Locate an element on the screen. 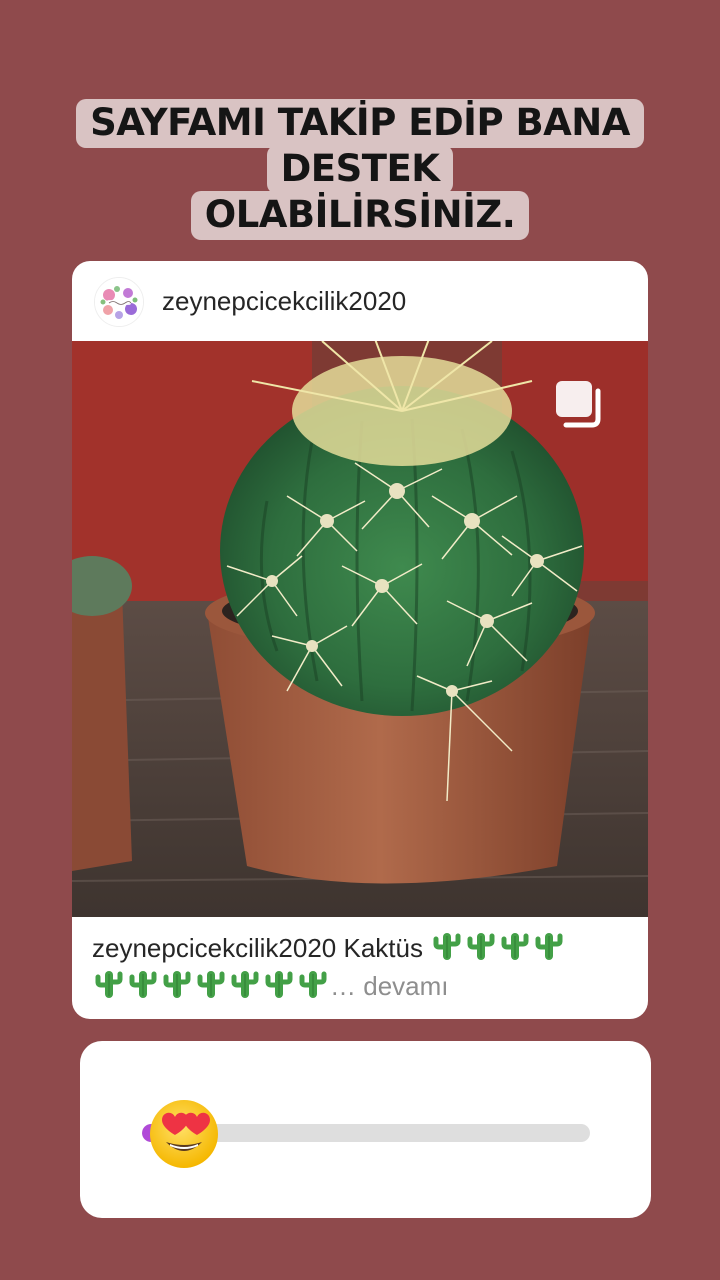 This screenshot has height=1280, width=720. caption-username: zeynepcicekcilik2020 is located at coordinates (214, 948).